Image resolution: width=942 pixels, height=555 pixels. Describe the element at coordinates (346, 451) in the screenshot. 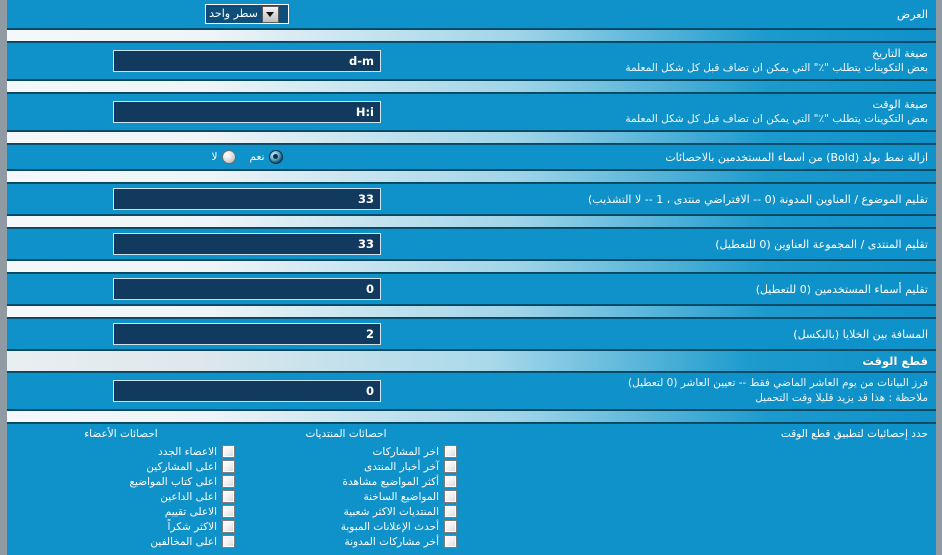

I see `list-item: اخر المشاركات` at that location.